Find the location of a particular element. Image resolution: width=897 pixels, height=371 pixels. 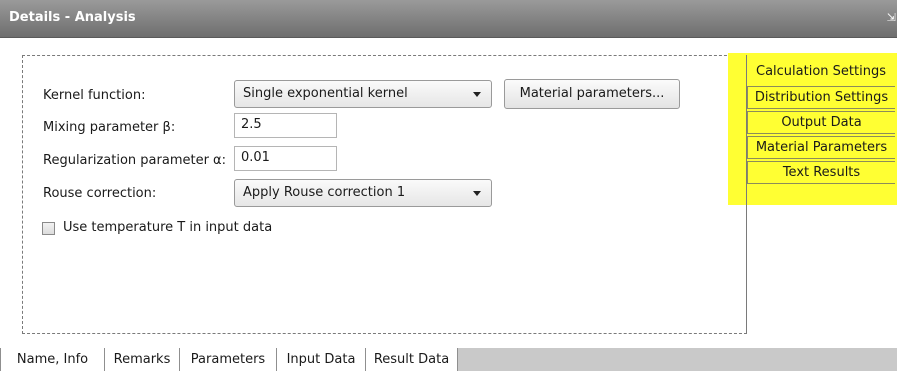

tab-remarks: Remarks is located at coordinates (142, 359).